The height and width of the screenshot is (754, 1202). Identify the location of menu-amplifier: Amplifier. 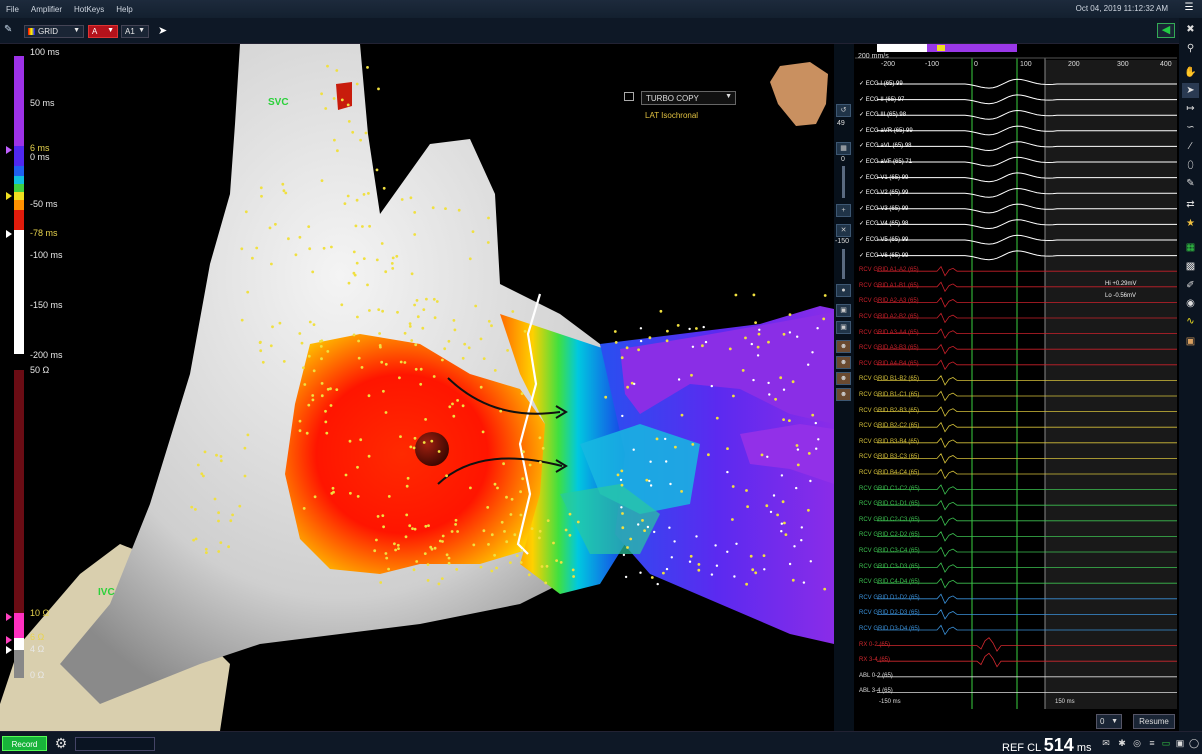
(46, 9).